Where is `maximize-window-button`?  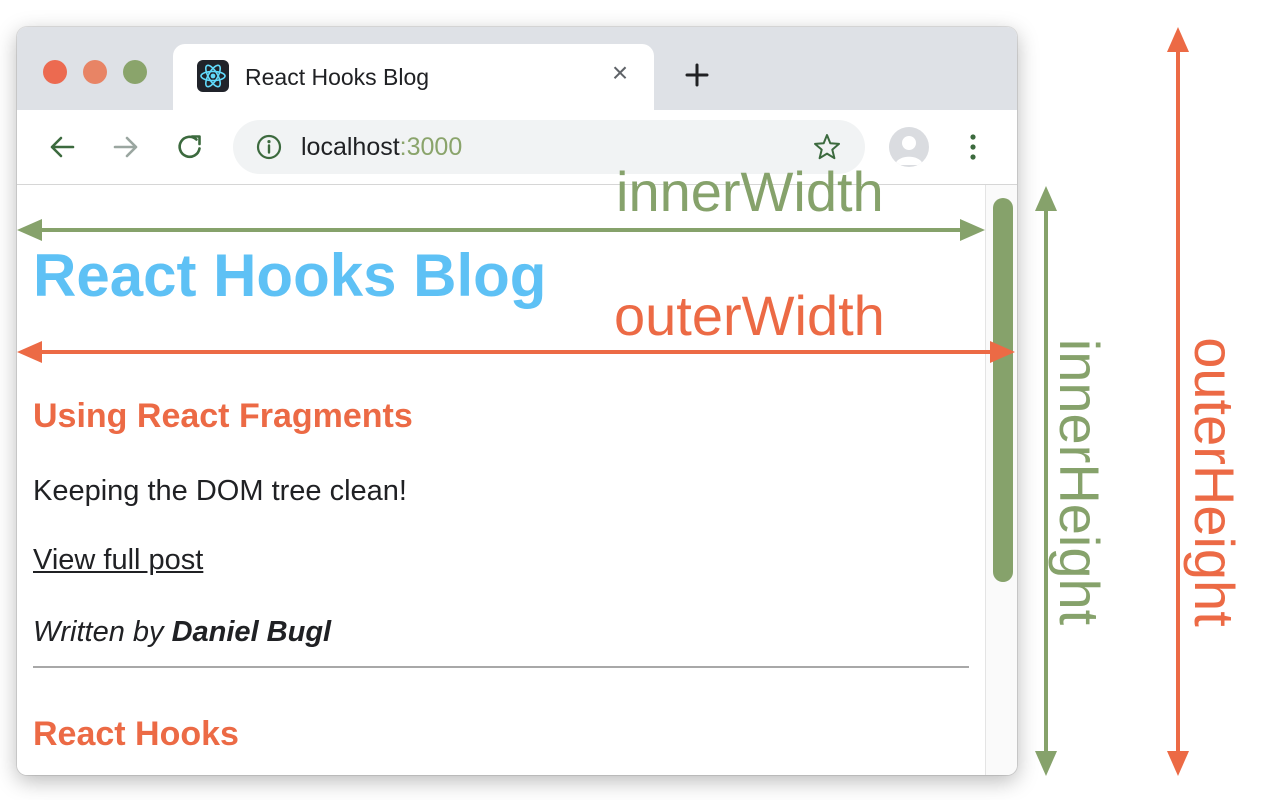
maximize-window-button is located at coordinates (135, 72).